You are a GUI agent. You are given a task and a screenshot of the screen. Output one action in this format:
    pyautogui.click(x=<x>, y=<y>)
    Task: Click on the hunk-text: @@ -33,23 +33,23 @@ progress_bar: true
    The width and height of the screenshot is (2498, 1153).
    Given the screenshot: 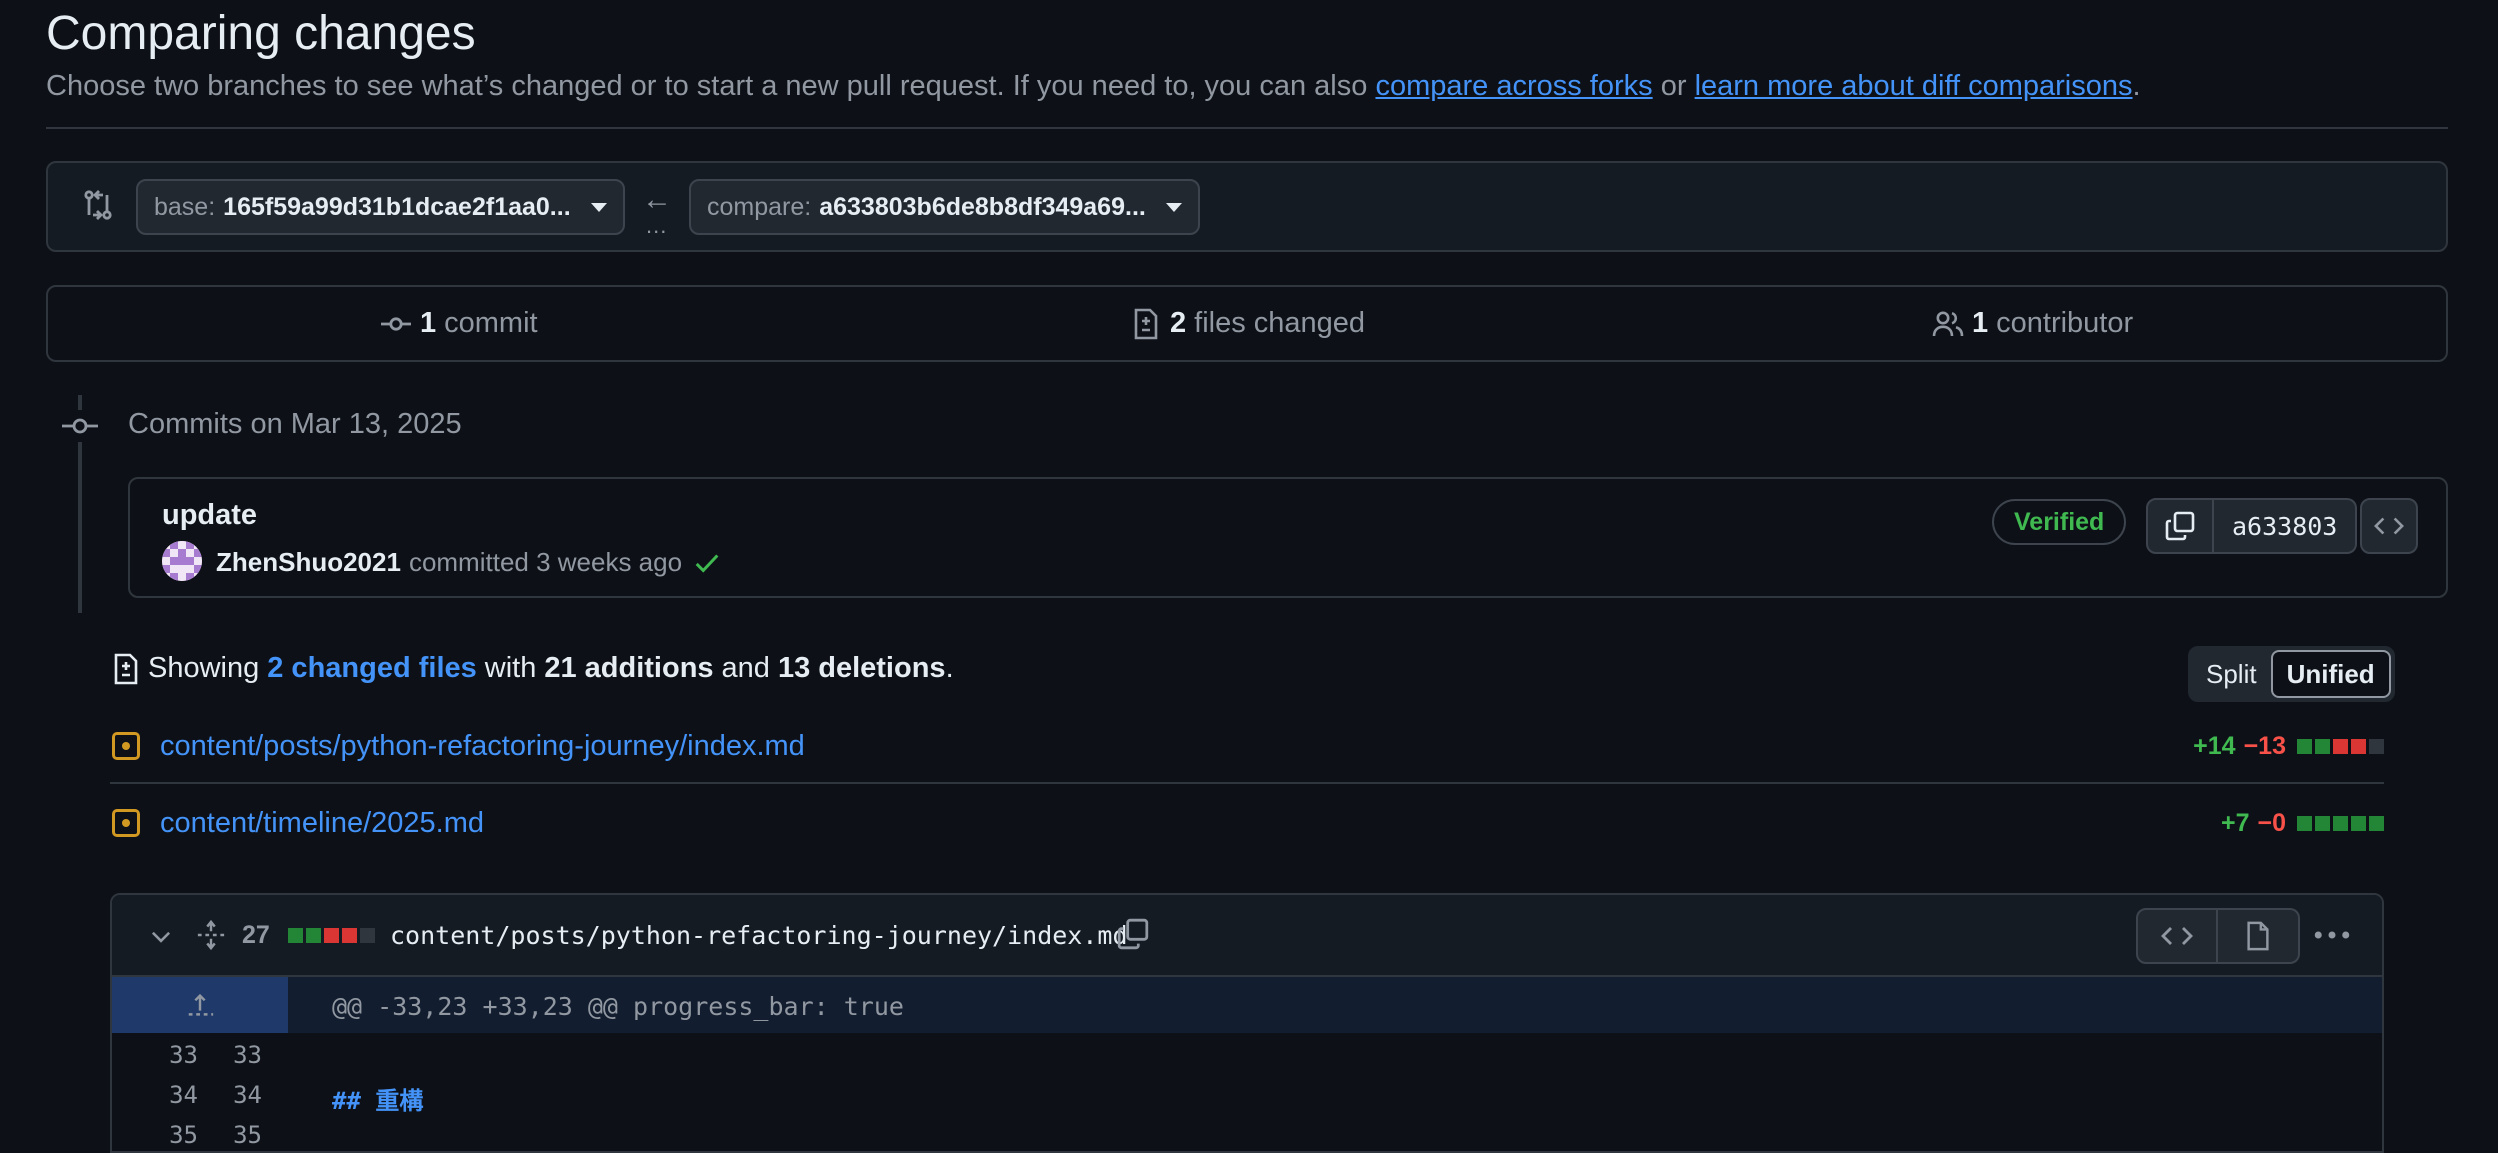 What is the action you would take?
    pyautogui.click(x=618, y=1006)
    